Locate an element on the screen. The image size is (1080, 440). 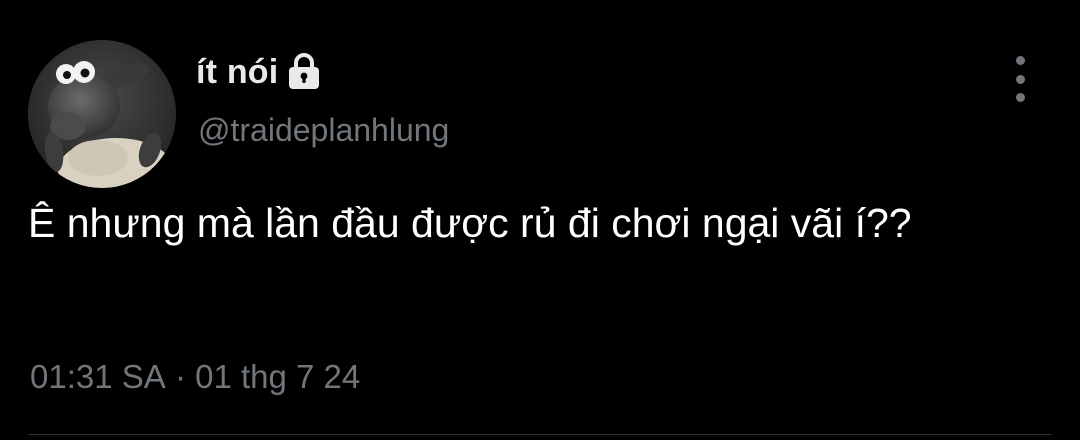
tweet-date: 01 thg 7 24 is located at coordinates (278, 376).